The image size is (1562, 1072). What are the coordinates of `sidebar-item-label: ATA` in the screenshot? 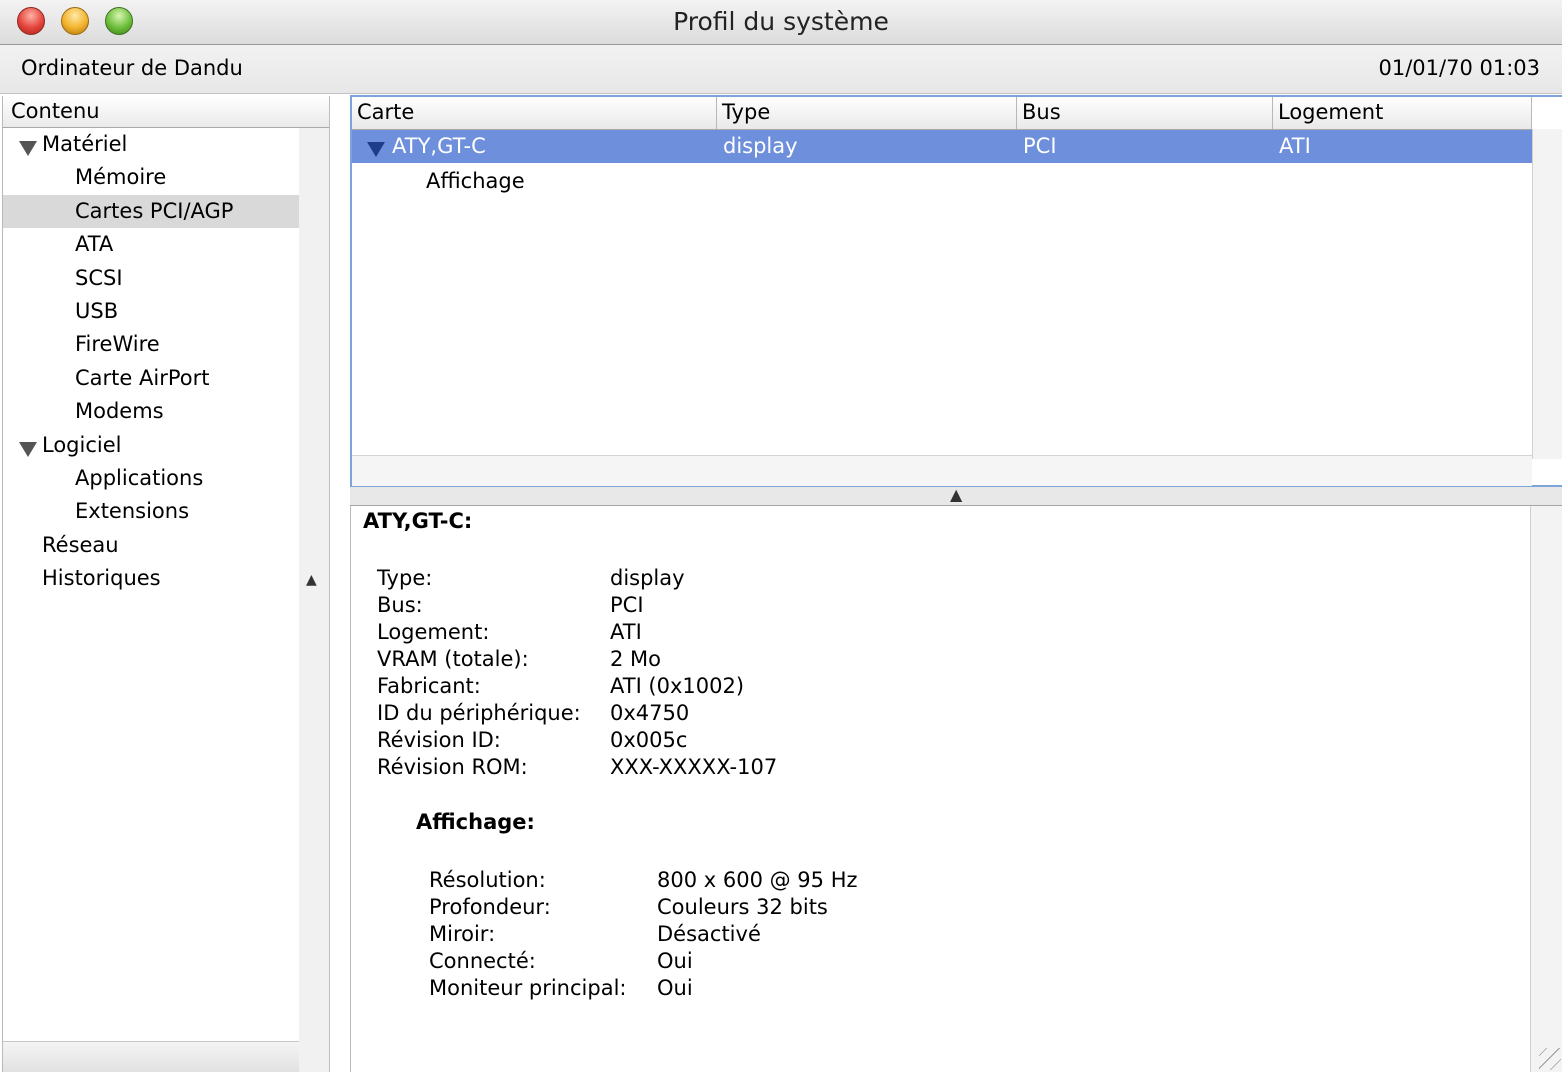 It's located at (94, 244).